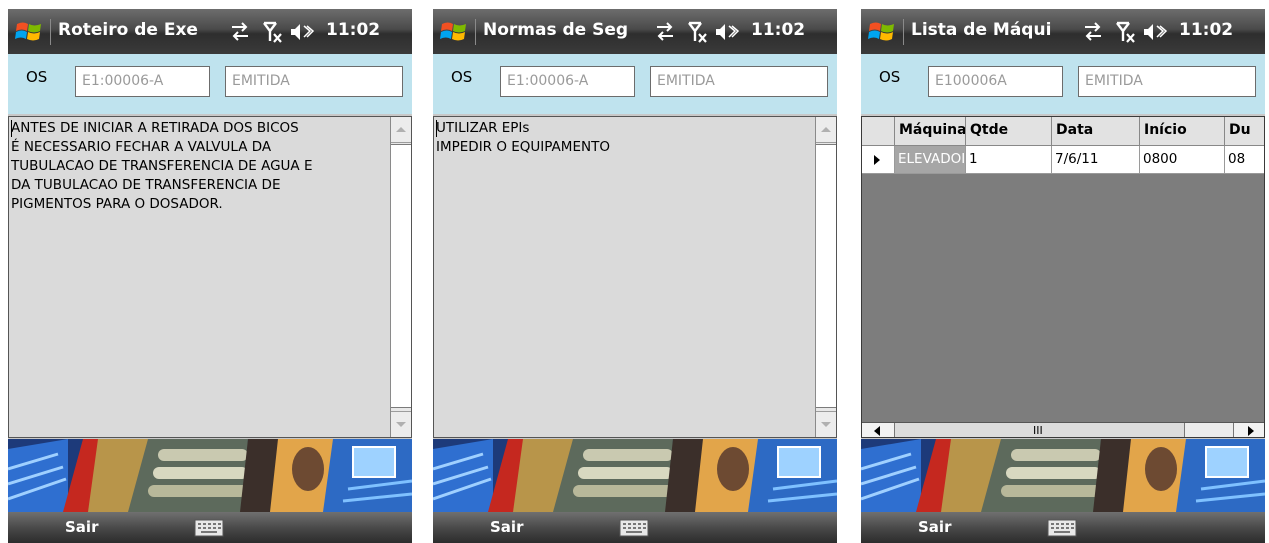  What do you see at coordinates (1009, 131) in the screenshot?
I see `column-header-qtde: Qtde` at bounding box center [1009, 131].